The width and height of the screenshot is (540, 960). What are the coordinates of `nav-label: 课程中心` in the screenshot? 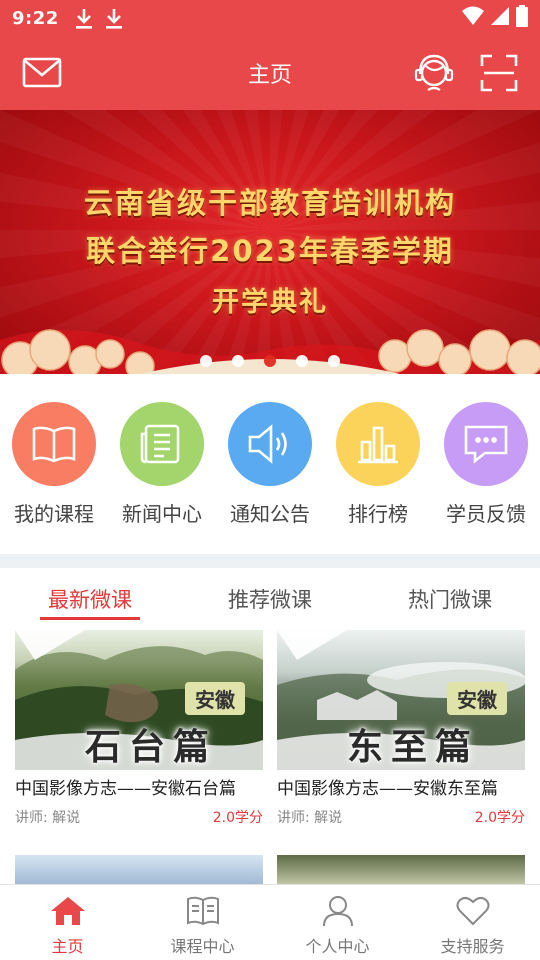 It's located at (202, 946).